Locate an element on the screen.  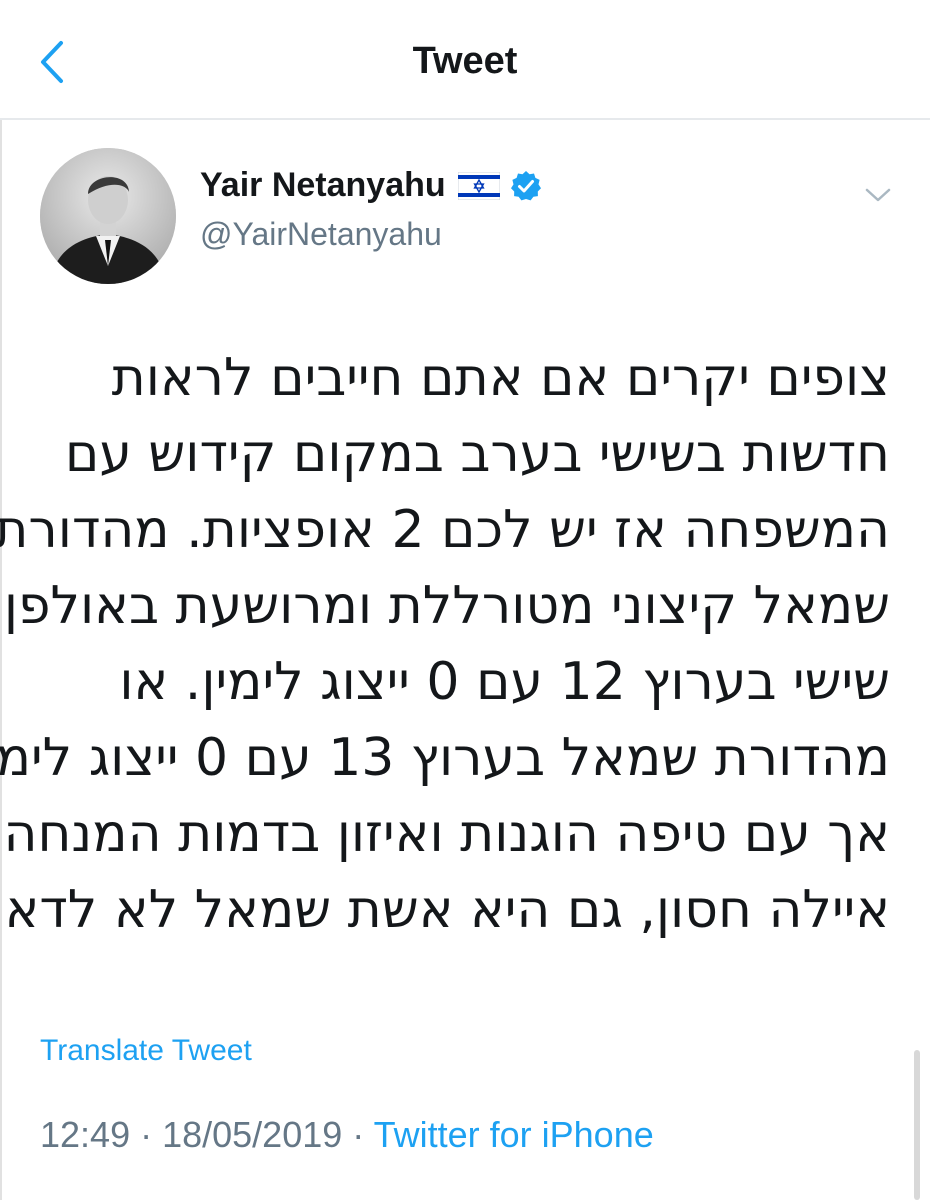
scrollbar is located at coordinates (917, 1125).